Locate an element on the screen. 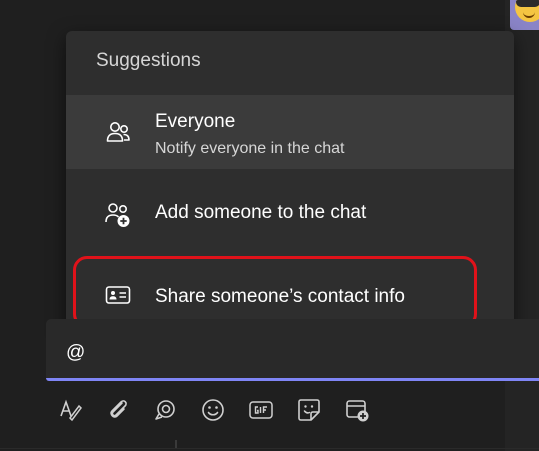 This screenshot has width=539, height=451. compose-input: @ is located at coordinates (75, 353).